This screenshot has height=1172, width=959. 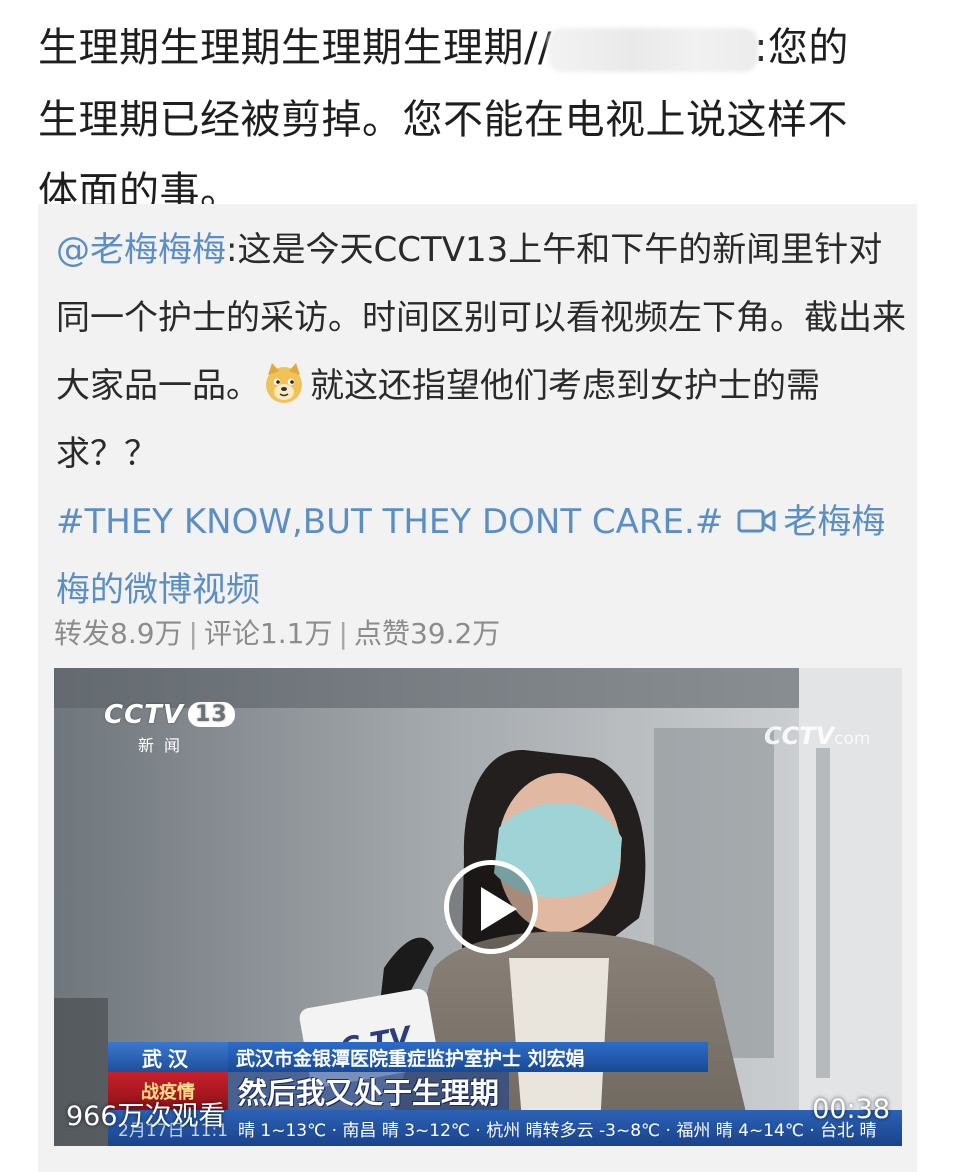 What do you see at coordinates (491, 907) in the screenshot?
I see `play-button` at bounding box center [491, 907].